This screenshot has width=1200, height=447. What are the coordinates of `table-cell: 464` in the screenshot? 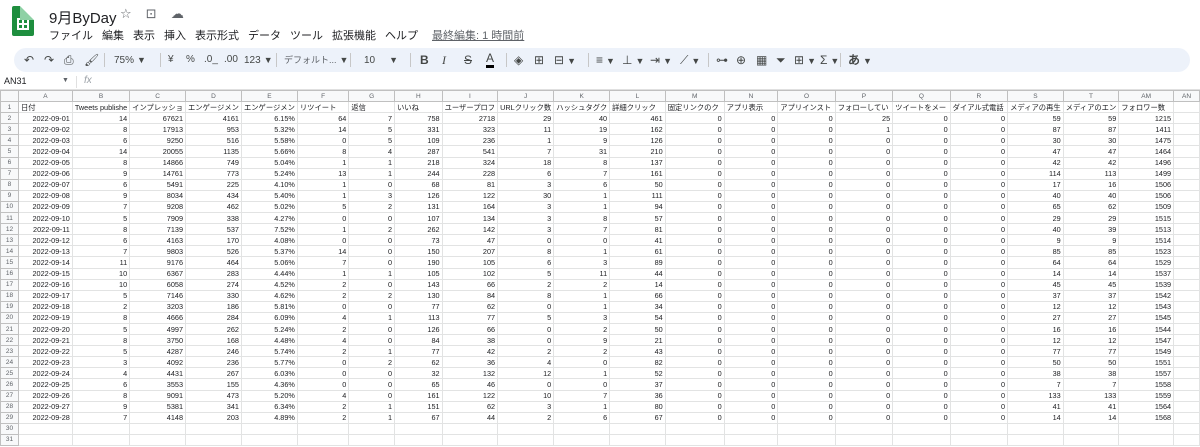 It's located at (213, 262).